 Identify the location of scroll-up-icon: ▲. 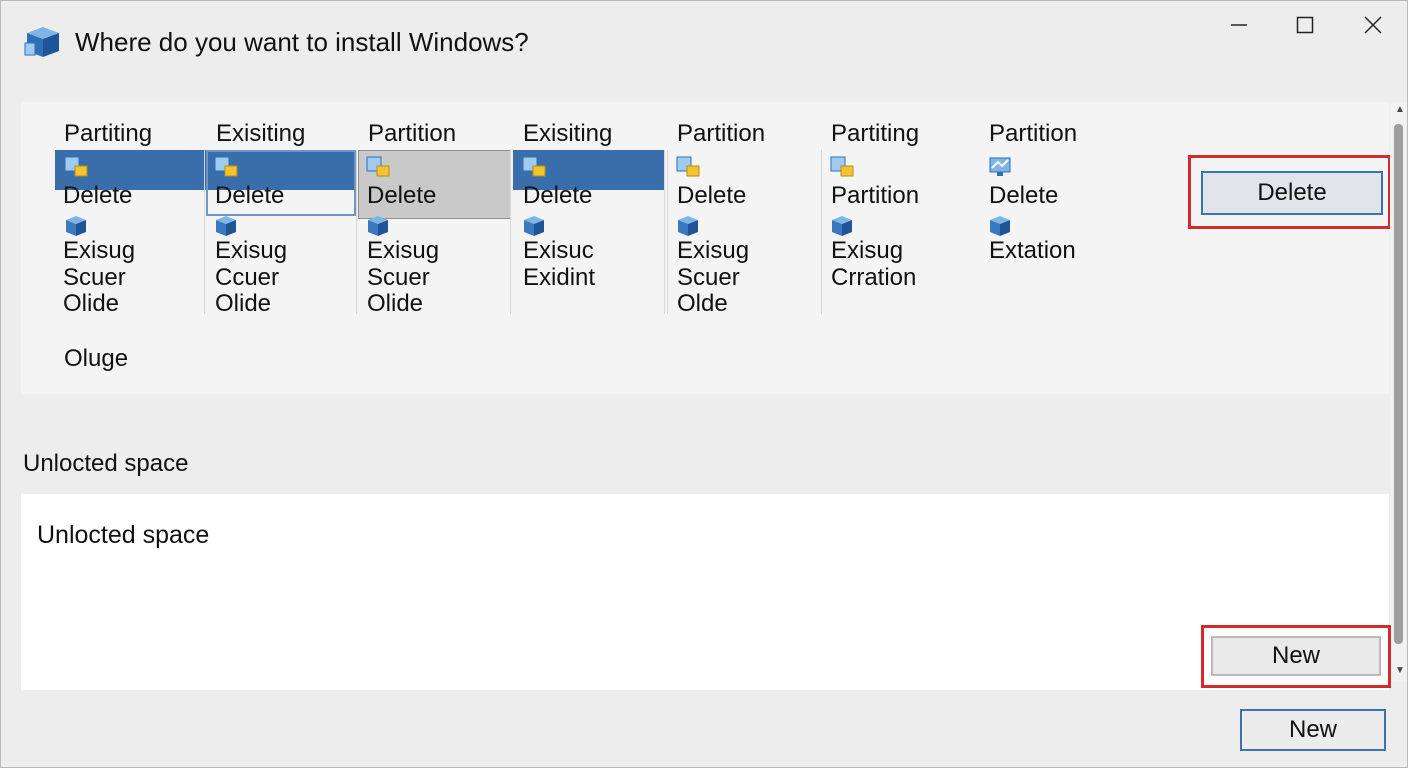
(1400, 109).